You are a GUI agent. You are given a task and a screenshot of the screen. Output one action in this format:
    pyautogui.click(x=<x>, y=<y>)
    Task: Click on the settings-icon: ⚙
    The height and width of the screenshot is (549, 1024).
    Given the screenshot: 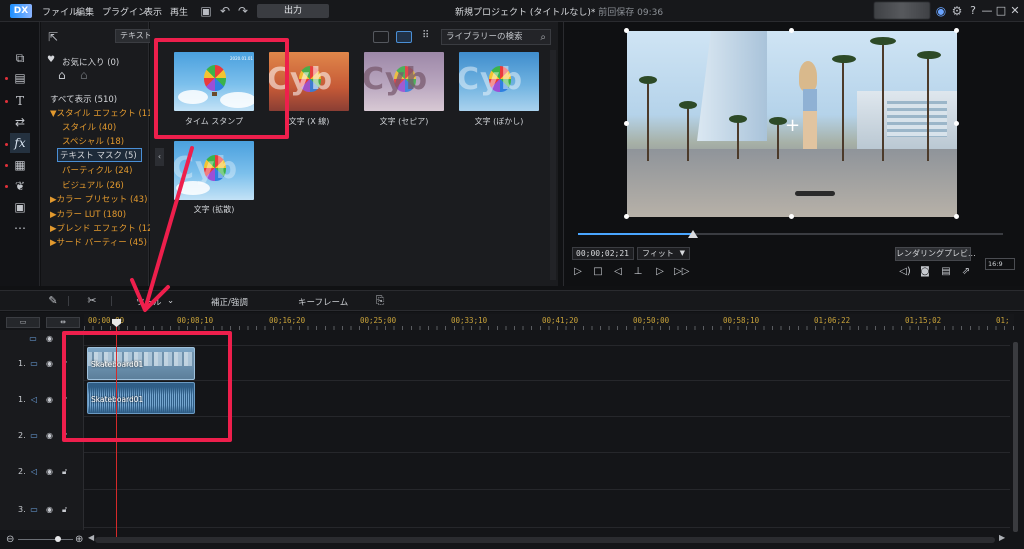 What is the action you would take?
    pyautogui.click(x=957, y=11)
    